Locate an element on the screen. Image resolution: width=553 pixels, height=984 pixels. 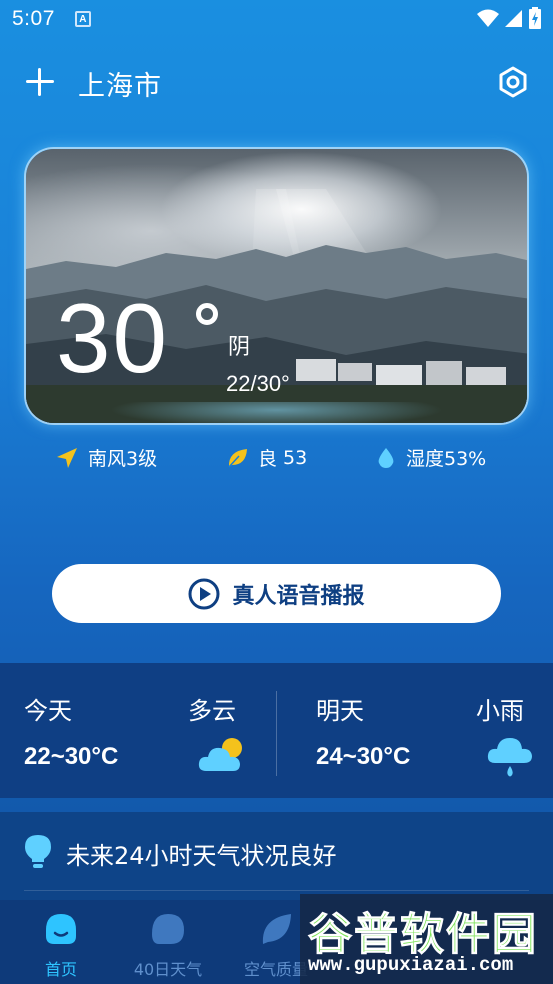
weather-metrics: 南风3级 良 53 湿度53% is located at coordinates (276, 461).